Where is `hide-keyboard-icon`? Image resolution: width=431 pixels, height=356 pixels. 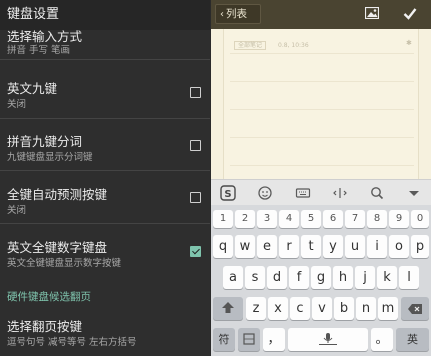
hide-keyboard-icon is located at coordinates (414, 193).